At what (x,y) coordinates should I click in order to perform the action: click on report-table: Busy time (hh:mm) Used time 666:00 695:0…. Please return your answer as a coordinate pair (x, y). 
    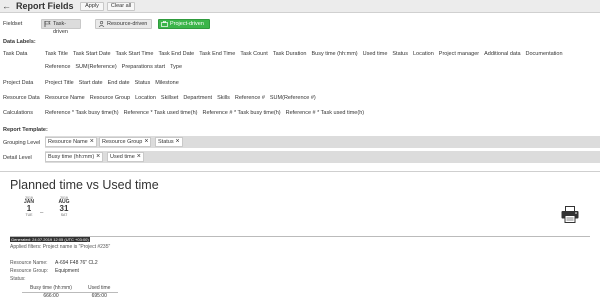
    Looking at the image, I should click on (70, 292).